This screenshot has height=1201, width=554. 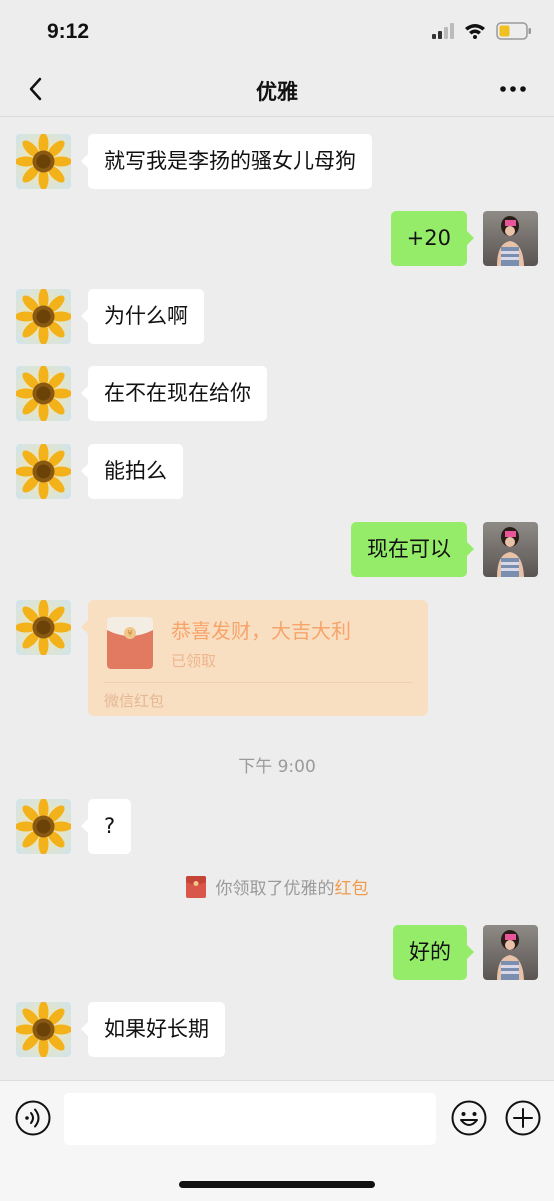 I want to click on received-message: 如果好长期, so click(x=153, y=1029).